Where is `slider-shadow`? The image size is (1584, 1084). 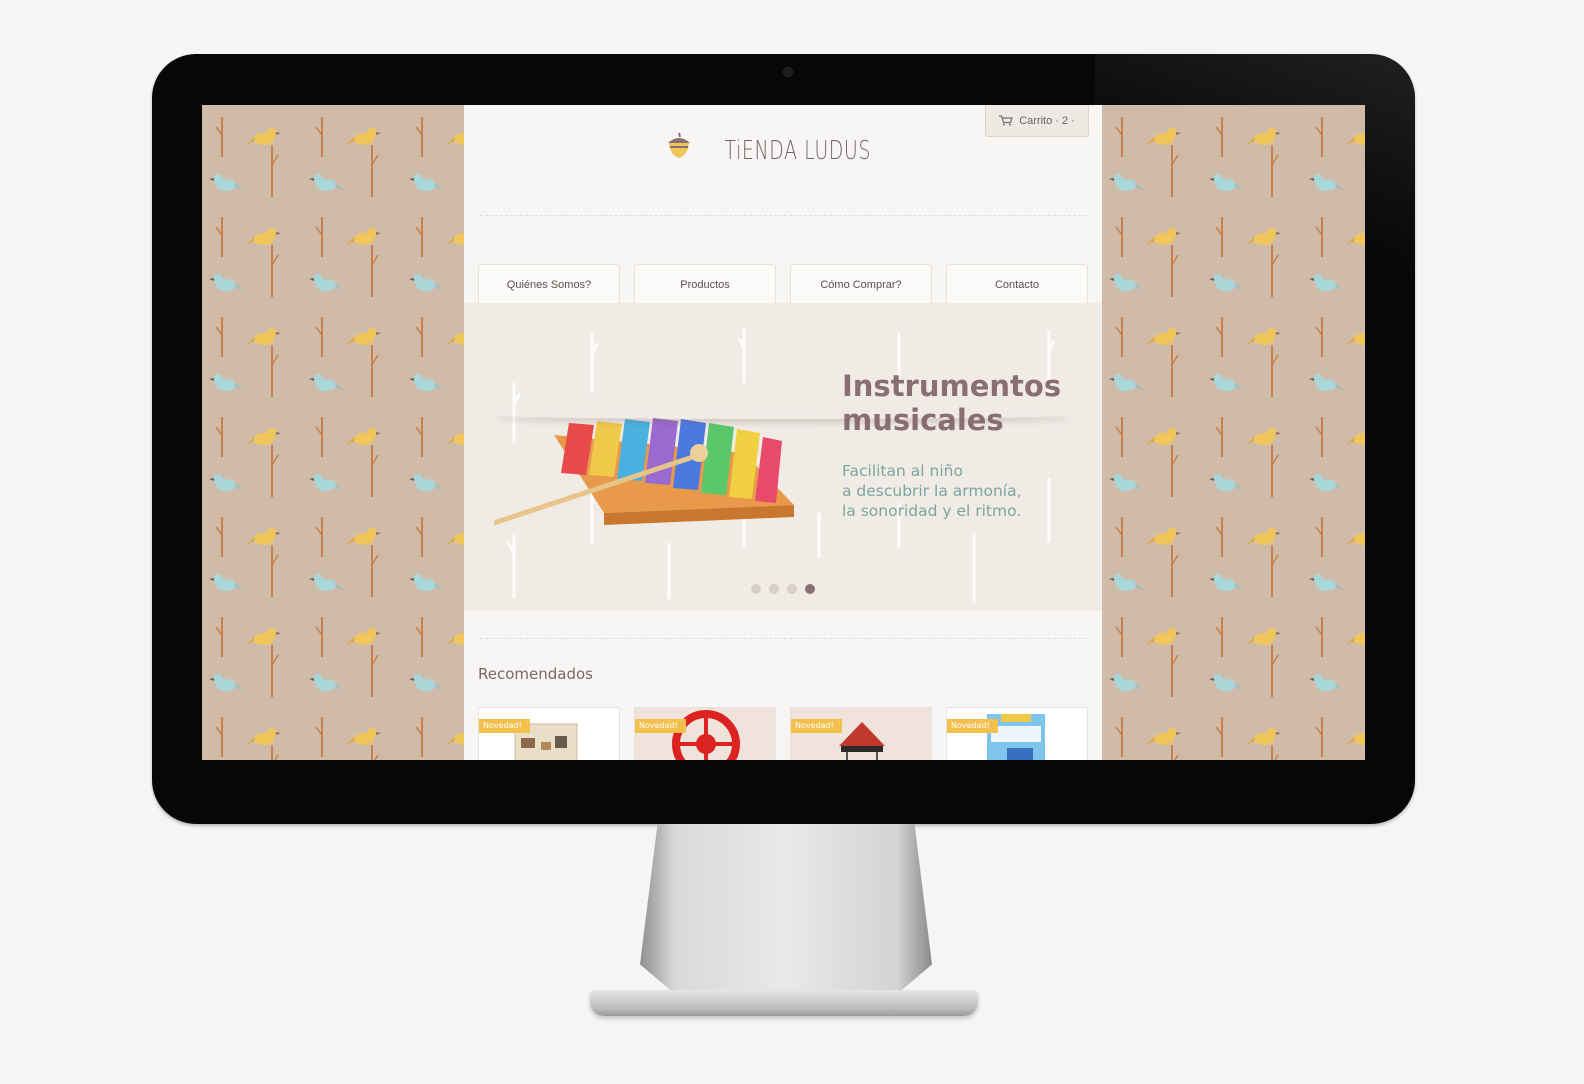 slider-shadow is located at coordinates (783, 415).